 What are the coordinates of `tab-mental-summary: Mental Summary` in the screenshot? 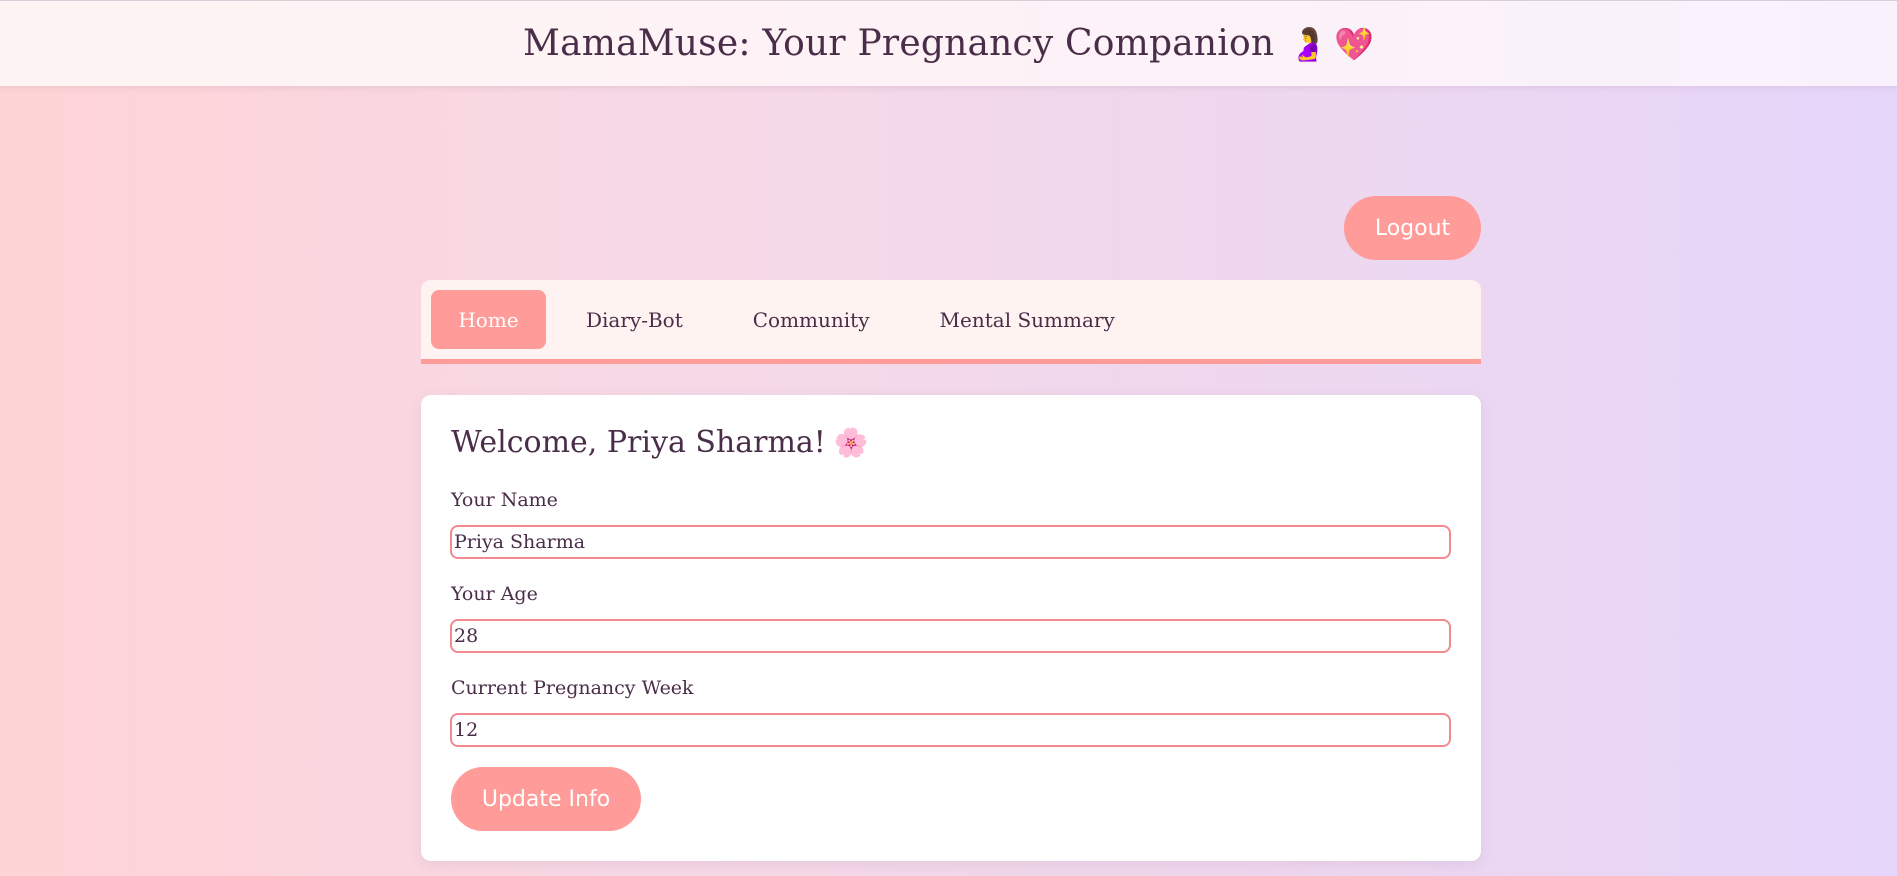 It's located at (1027, 319).